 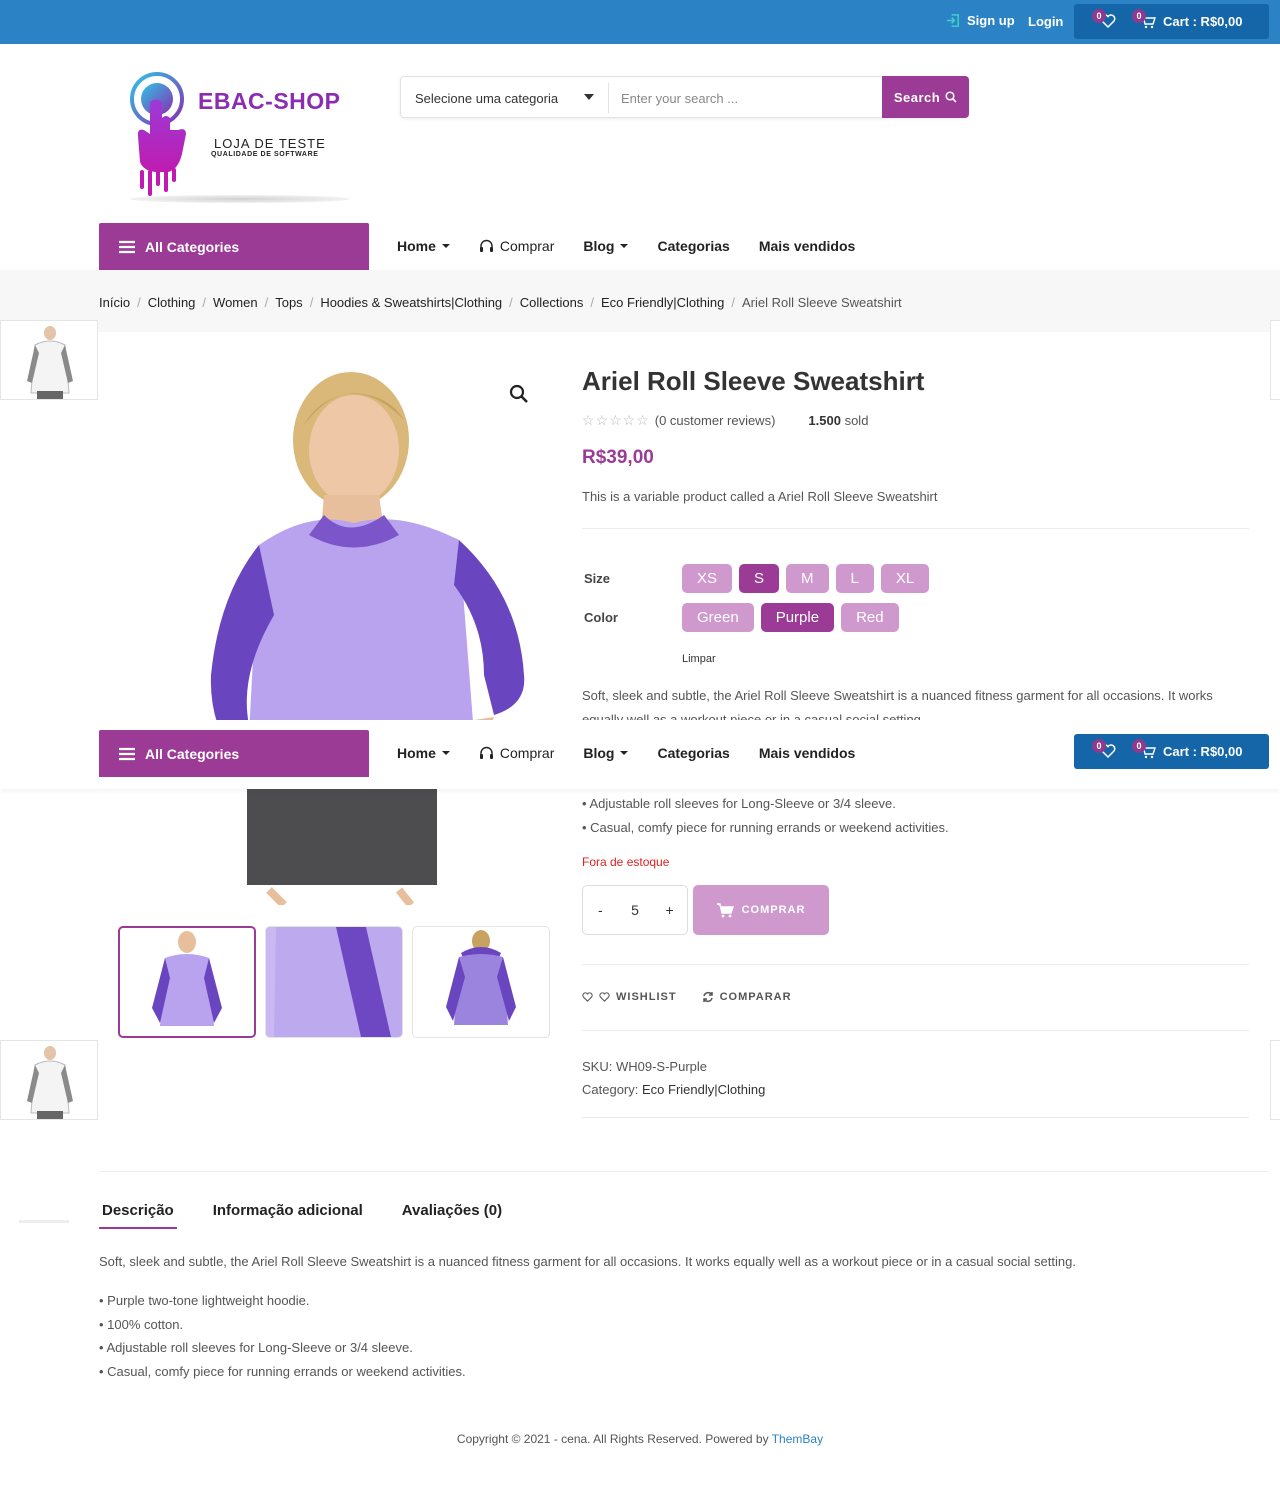 What do you see at coordinates (870, 617) in the screenshot?
I see `color-option: Red` at bounding box center [870, 617].